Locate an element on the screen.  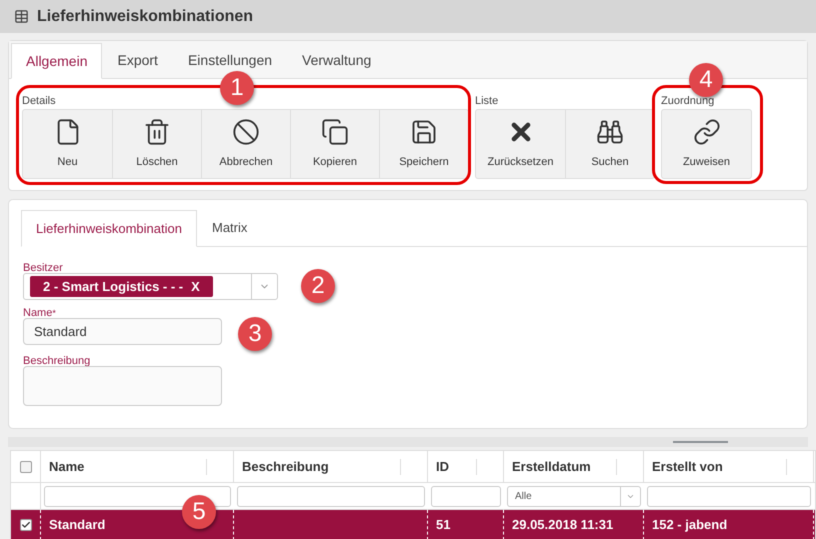
group-label: Liste is located at coordinates (487, 101).